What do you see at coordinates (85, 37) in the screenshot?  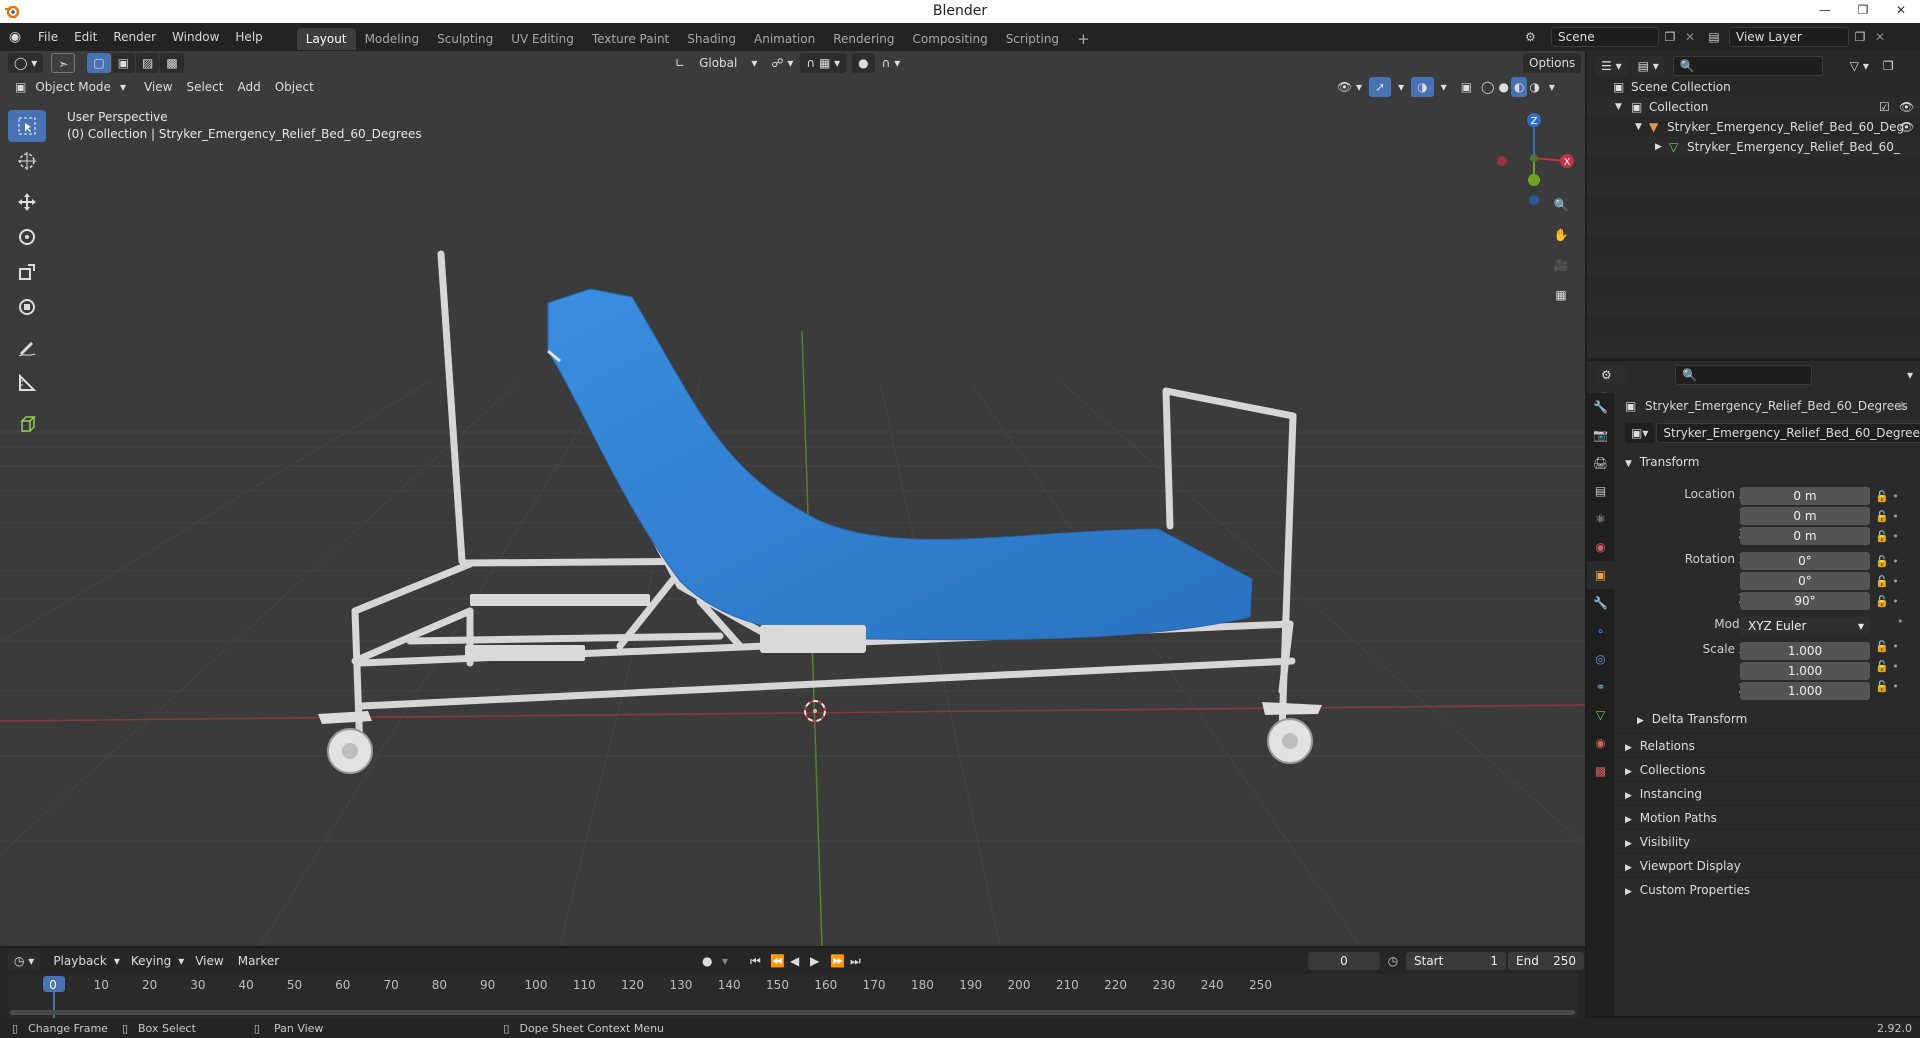 I see `menu-edit: Edit` at bounding box center [85, 37].